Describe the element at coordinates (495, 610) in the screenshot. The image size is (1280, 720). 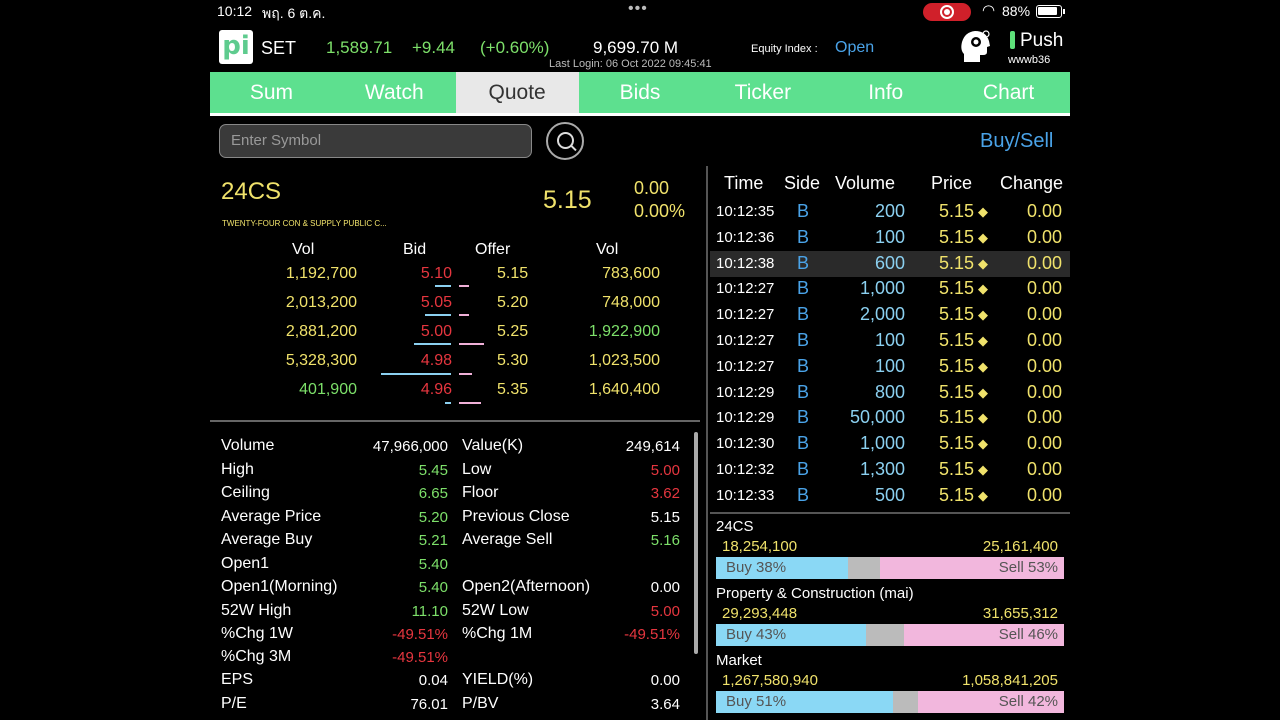
I see `stat-label: 52W Low` at that location.